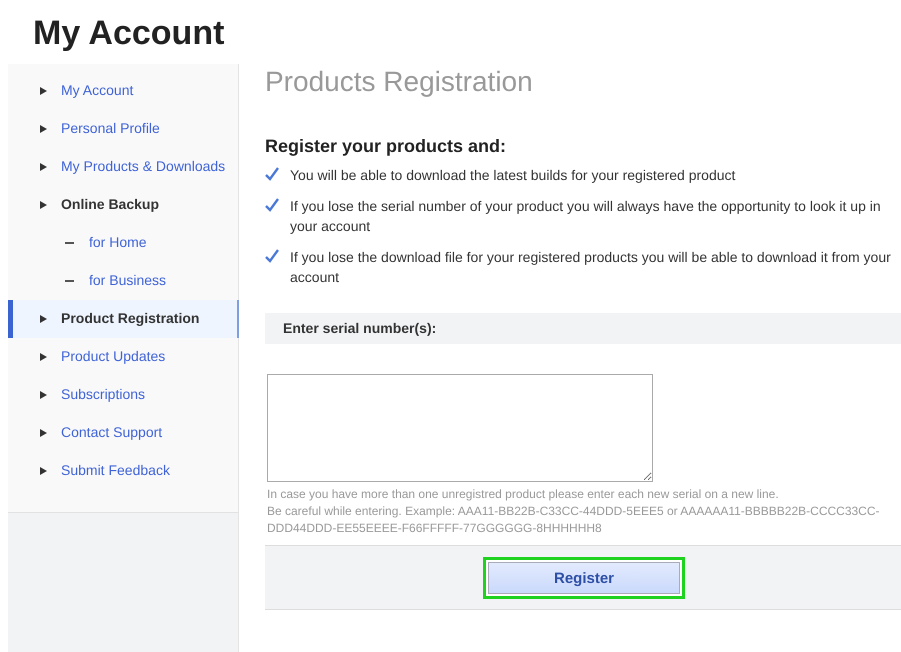 This screenshot has height=652, width=901. I want to click on sidebar-item-label: My Products & Downloads, so click(143, 166).